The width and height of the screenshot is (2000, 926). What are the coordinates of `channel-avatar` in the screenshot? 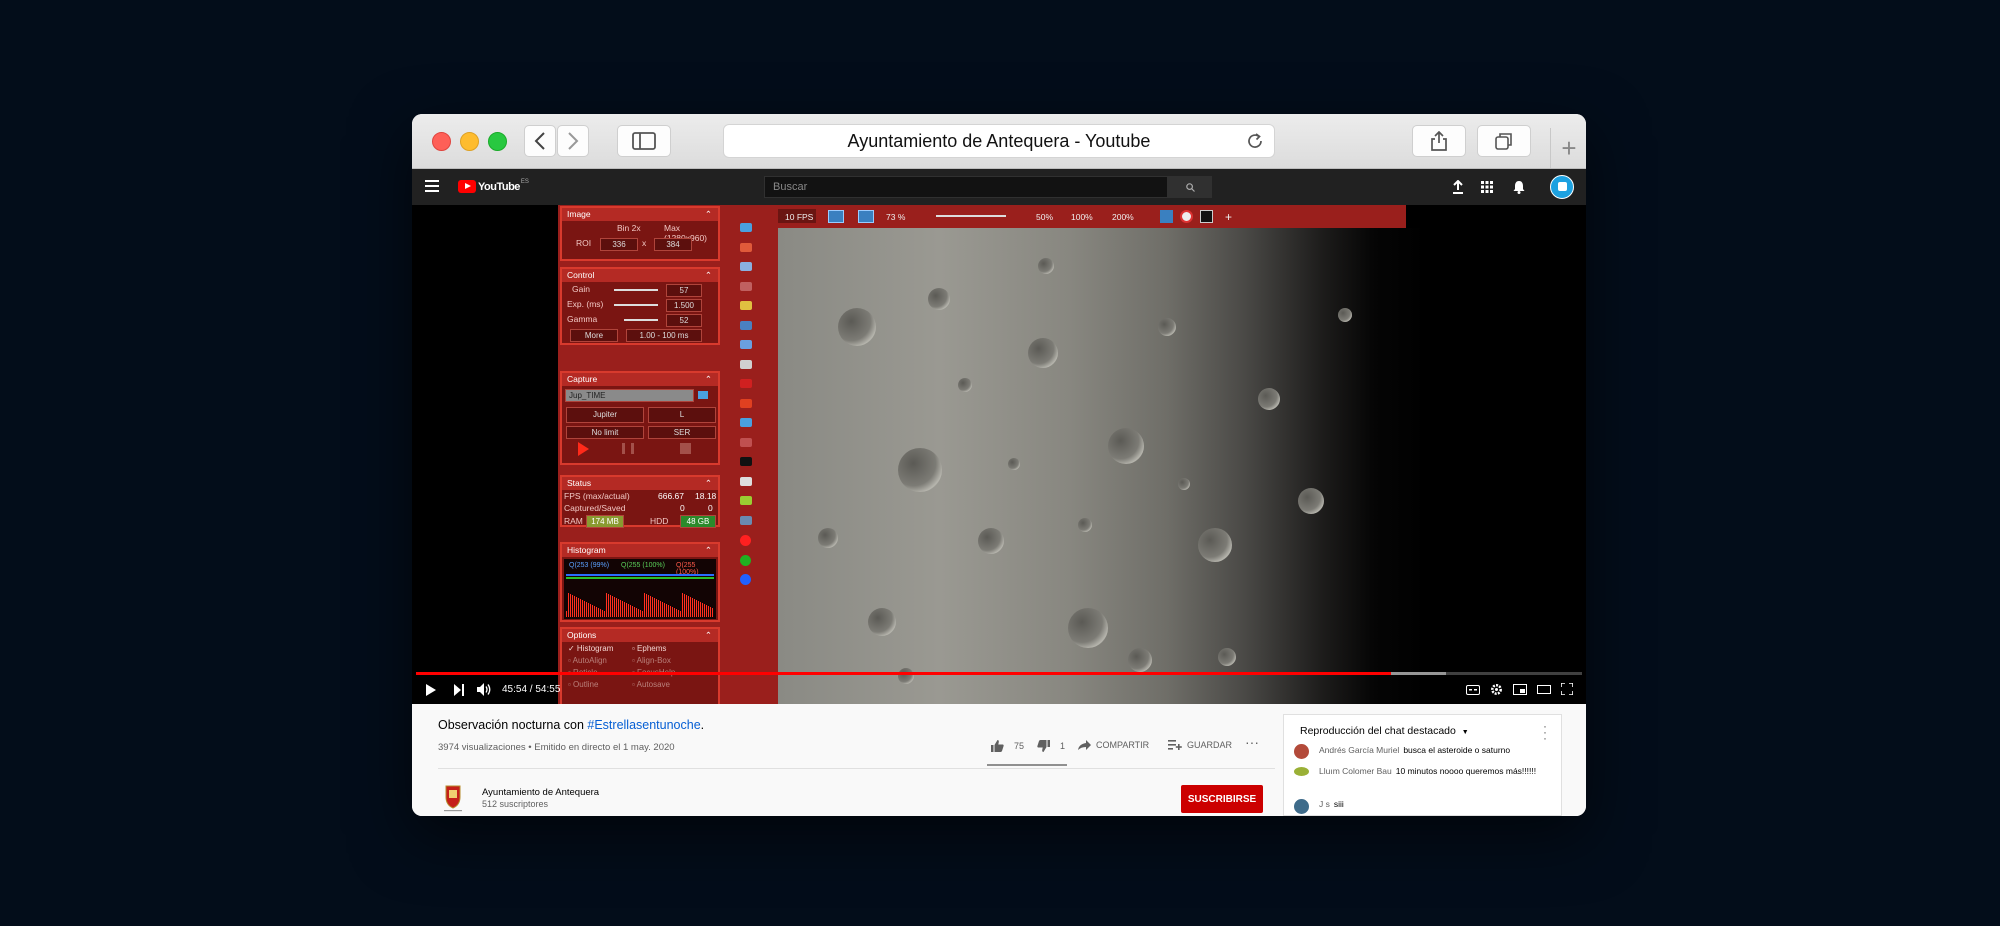 It's located at (453, 798).